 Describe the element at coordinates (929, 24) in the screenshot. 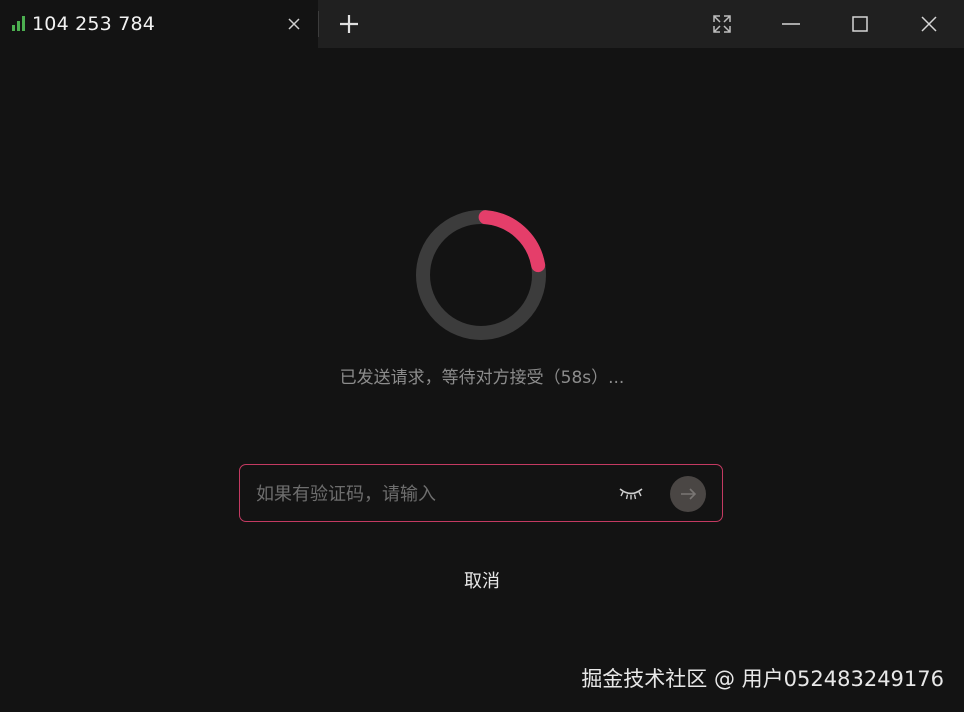

I see `window-close-icon` at that location.